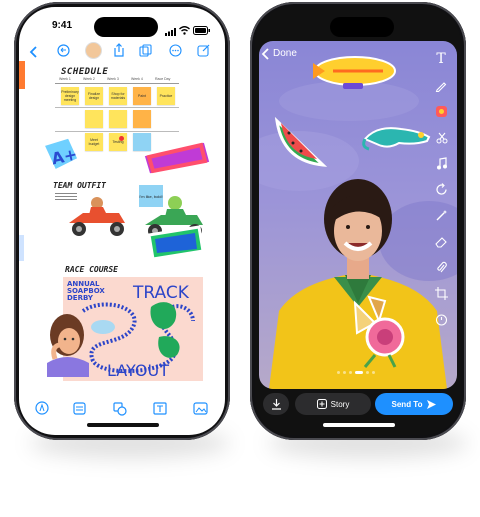 The image size is (480, 517). What do you see at coordinates (161, 293) in the screenshot?
I see `map-track-word: TRACK` at bounding box center [161, 293].